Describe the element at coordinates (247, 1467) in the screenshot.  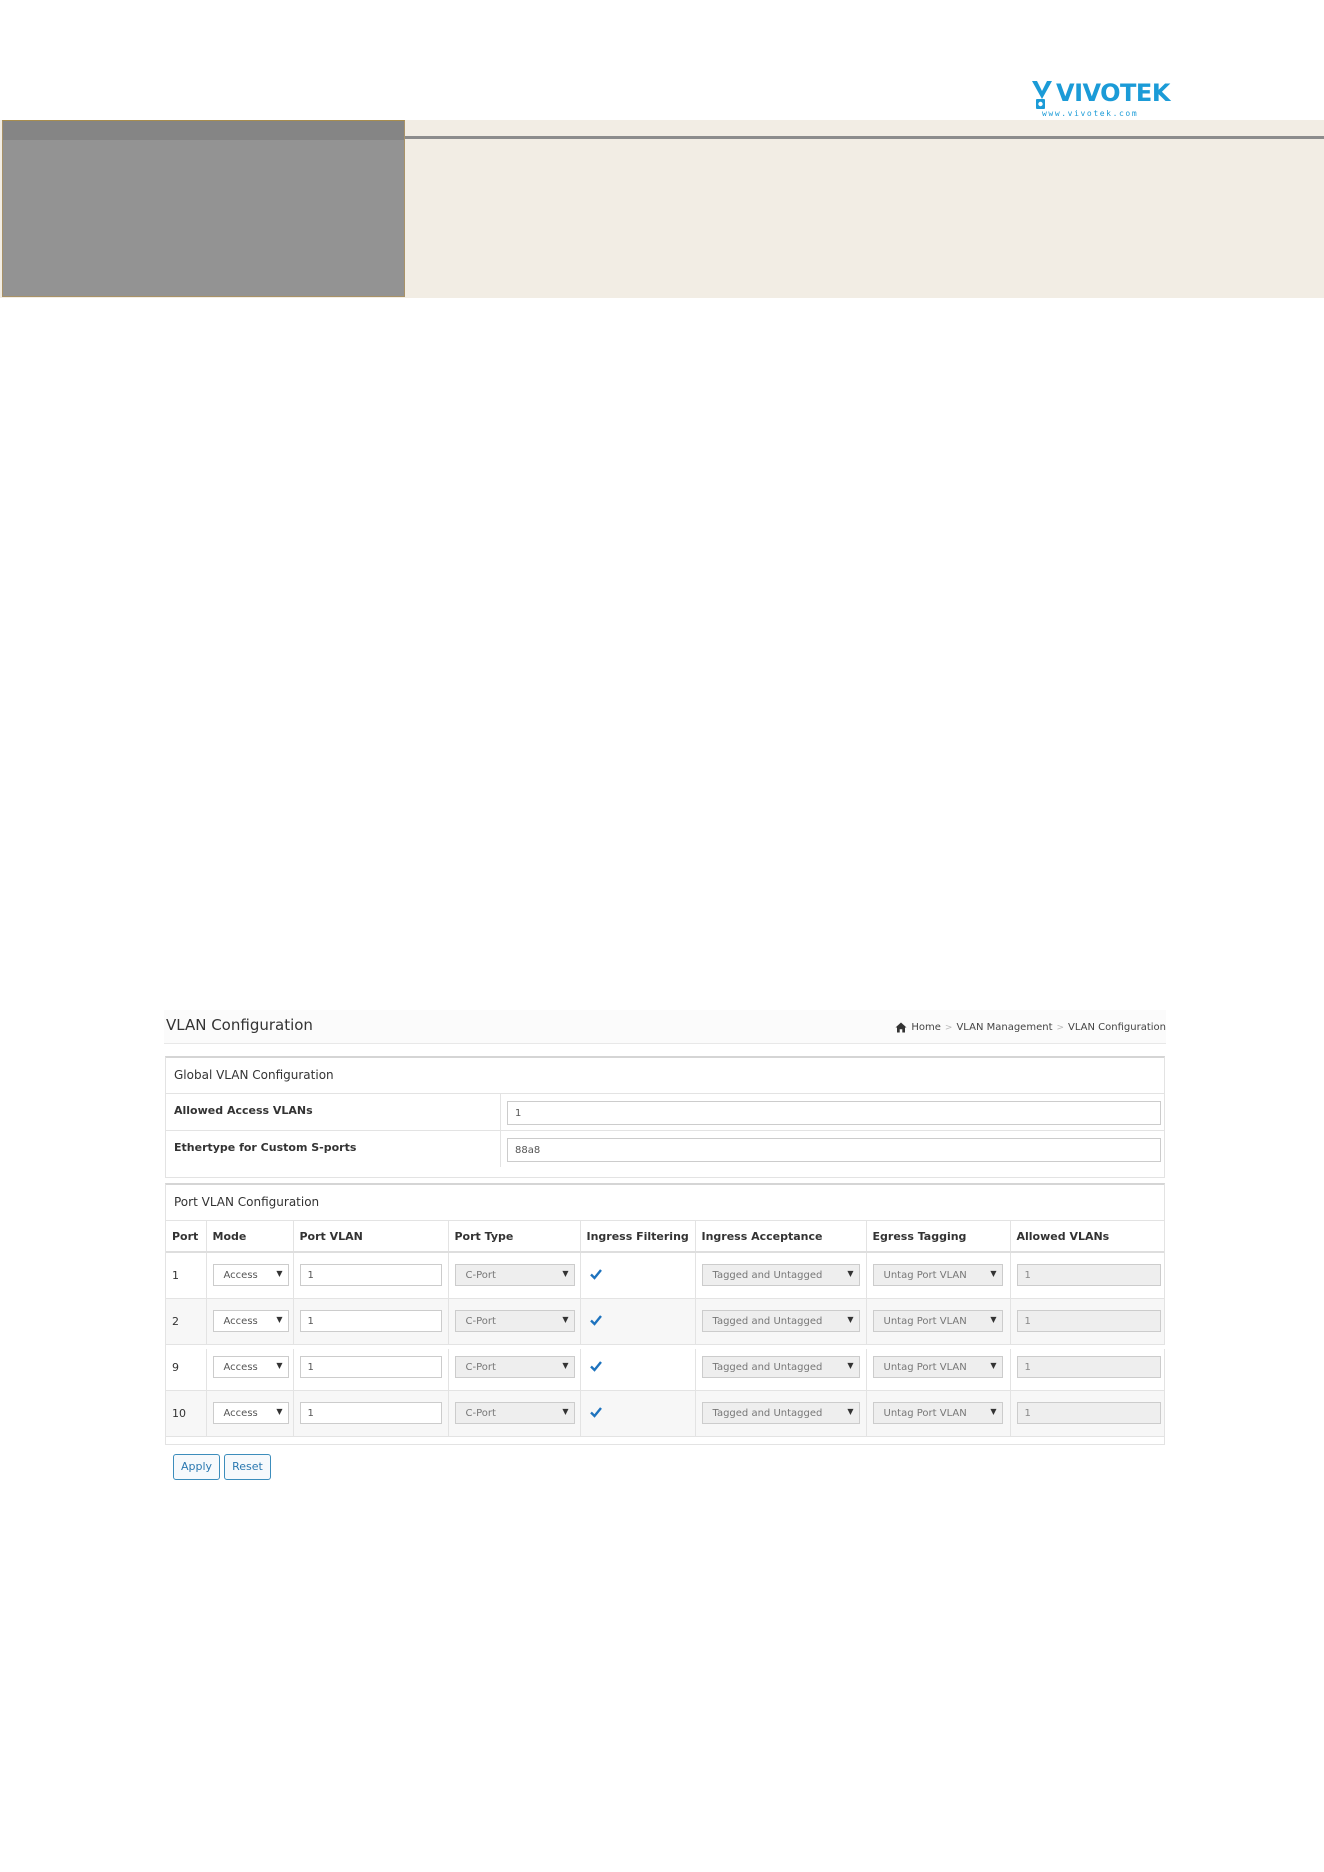
I see `reset-button: Reset` at that location.